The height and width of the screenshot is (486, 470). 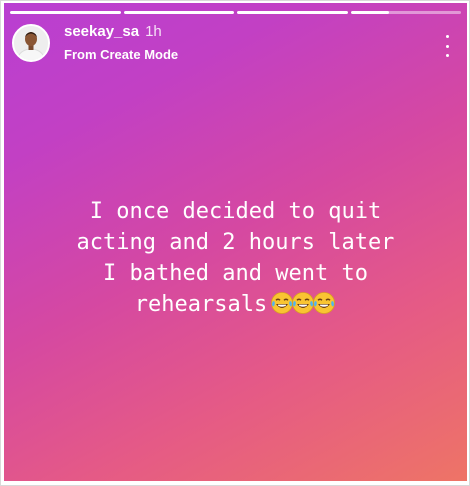 What do you see at coordinates (303, 307) in the screenshot?
I see `emoji-group` at bounding box center [303, 307].